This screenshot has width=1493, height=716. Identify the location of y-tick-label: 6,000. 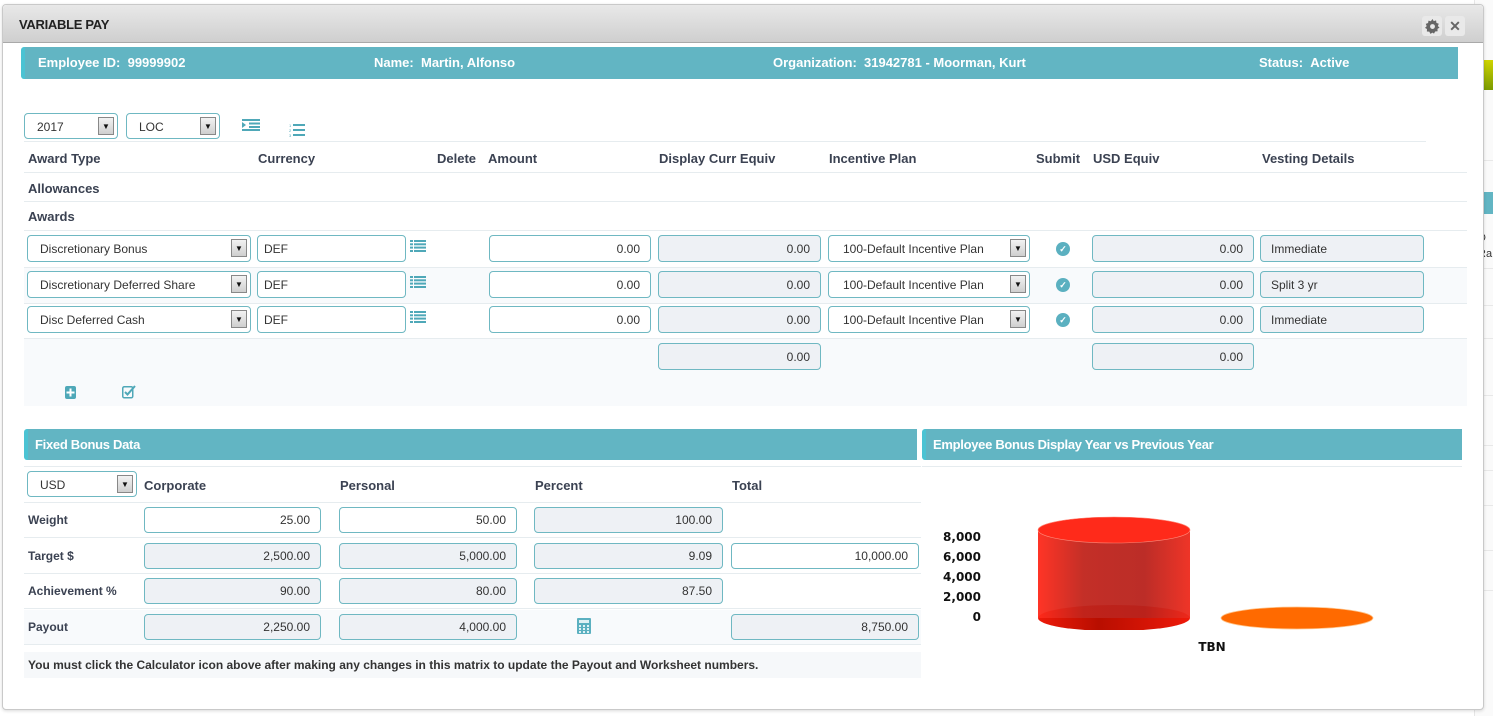
(962, 557).